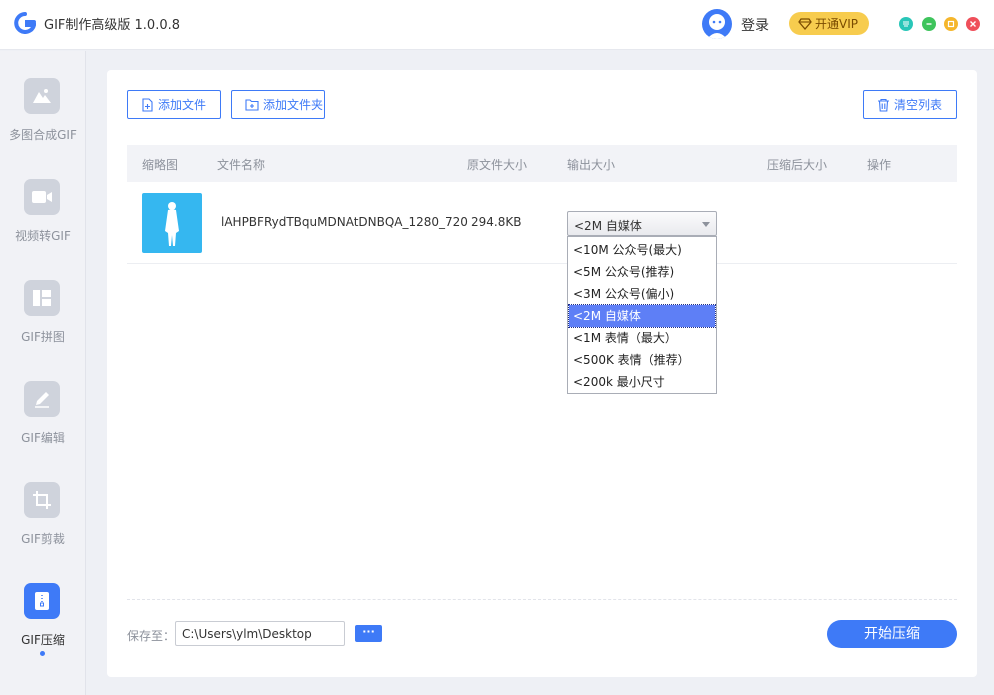 This screenshot has width=994, height=695. I want to click on trash-icon, so click(883, 105).